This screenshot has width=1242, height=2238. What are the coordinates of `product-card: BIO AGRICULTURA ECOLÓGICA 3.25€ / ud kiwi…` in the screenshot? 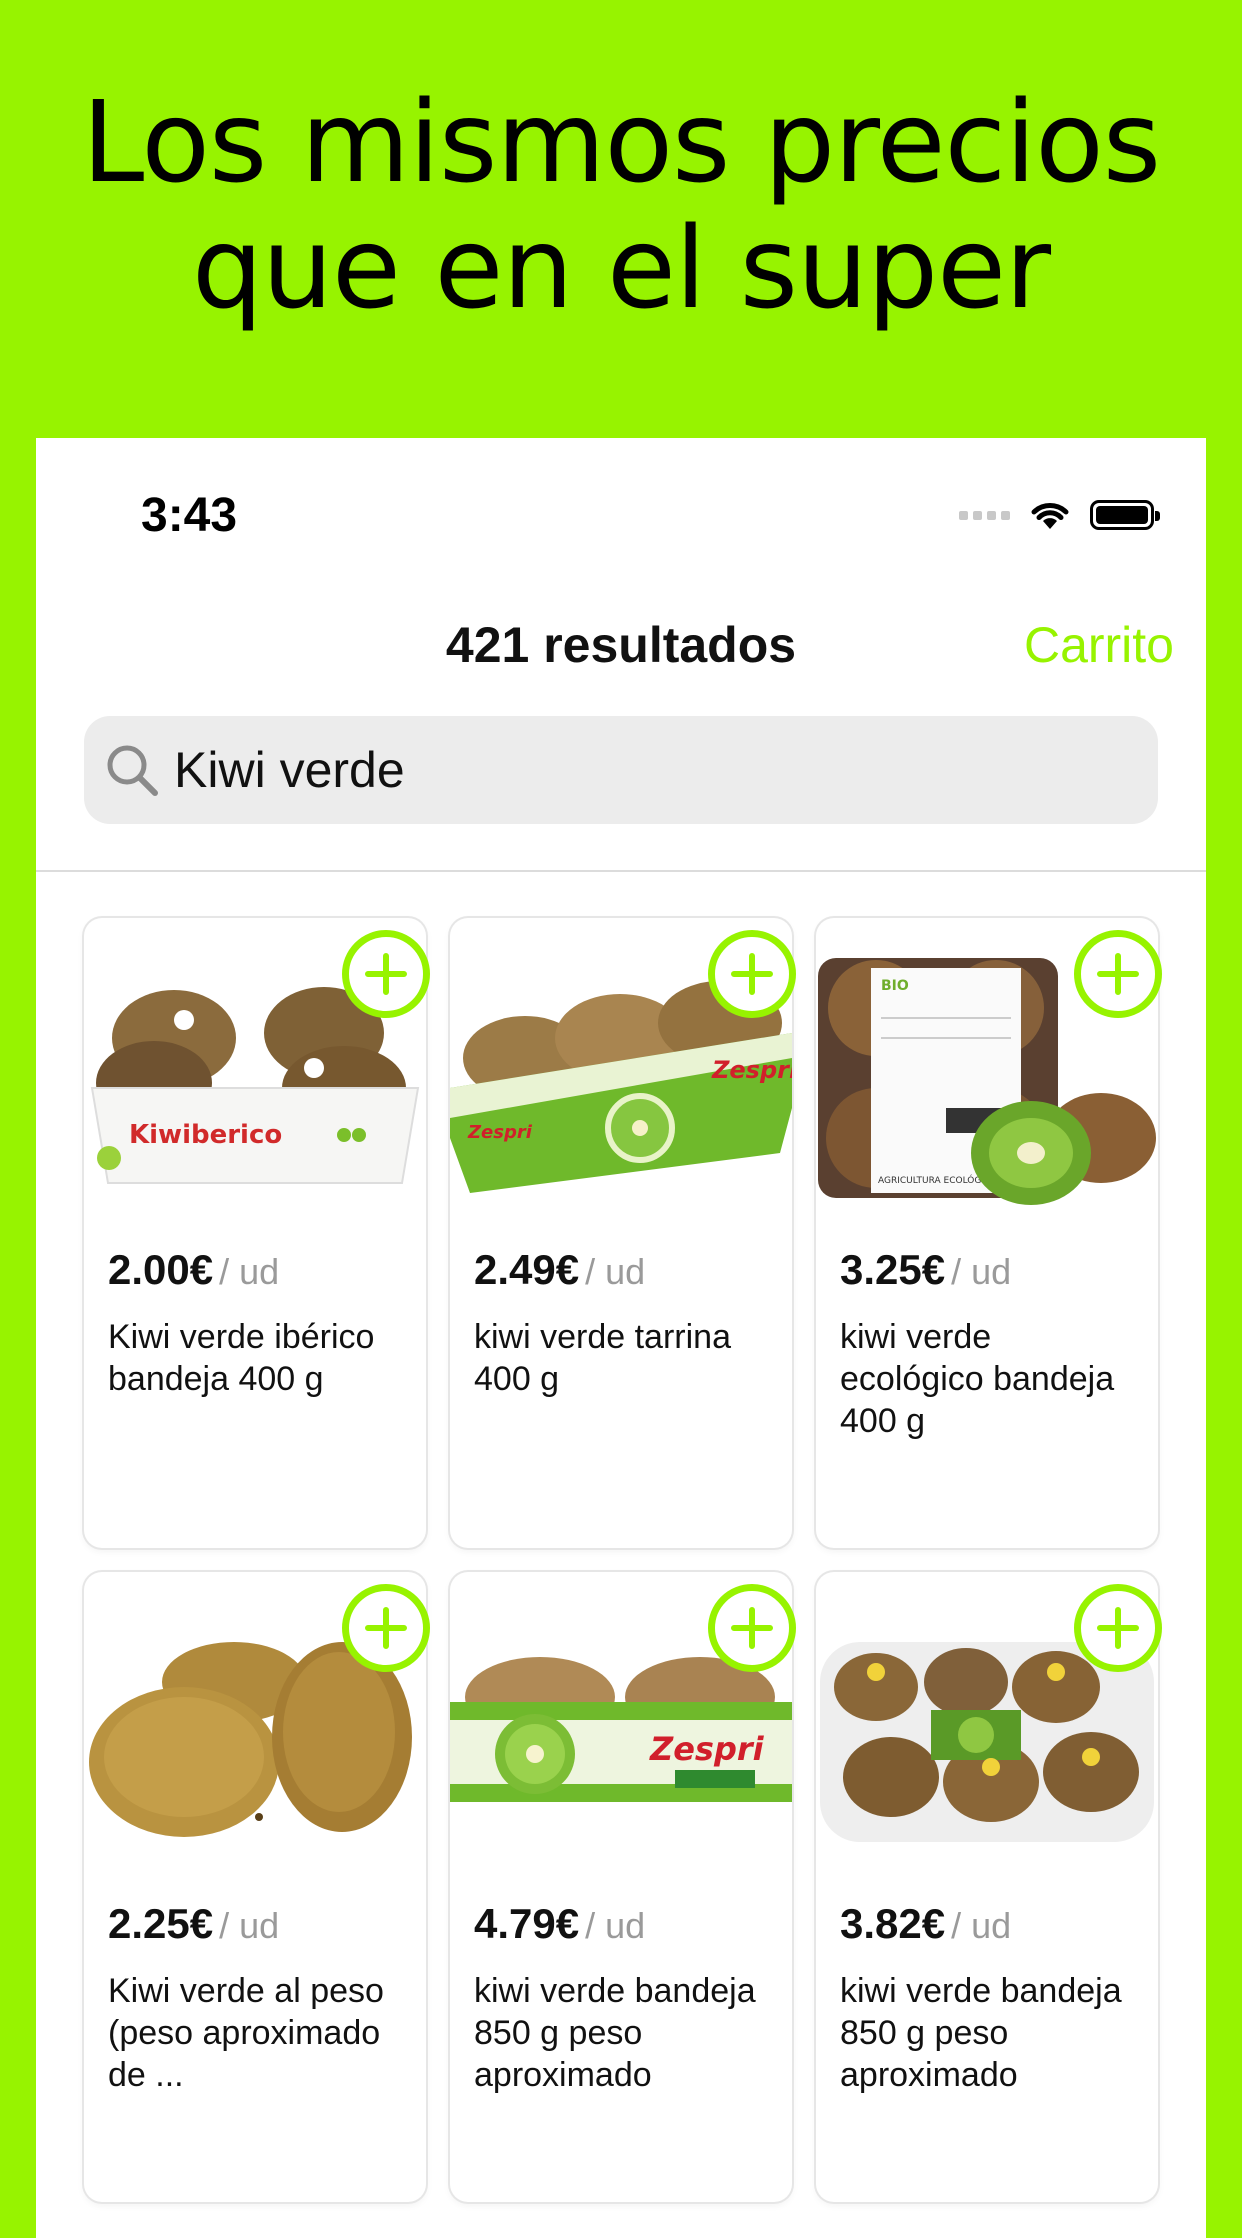 It's located at (989, 1233).